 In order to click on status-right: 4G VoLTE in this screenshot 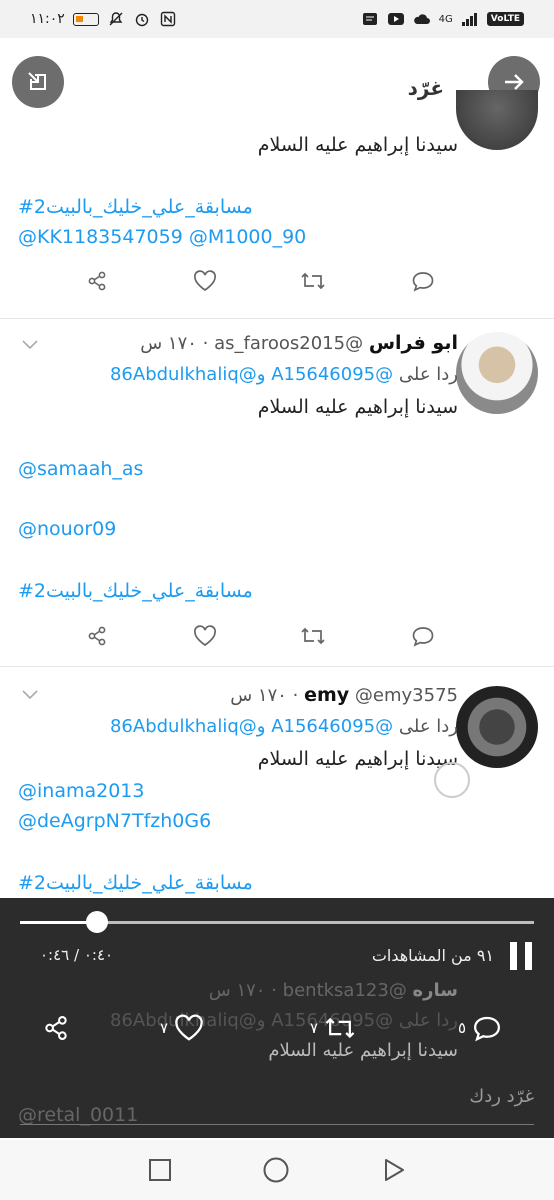, I will do `click(442, 19)`.